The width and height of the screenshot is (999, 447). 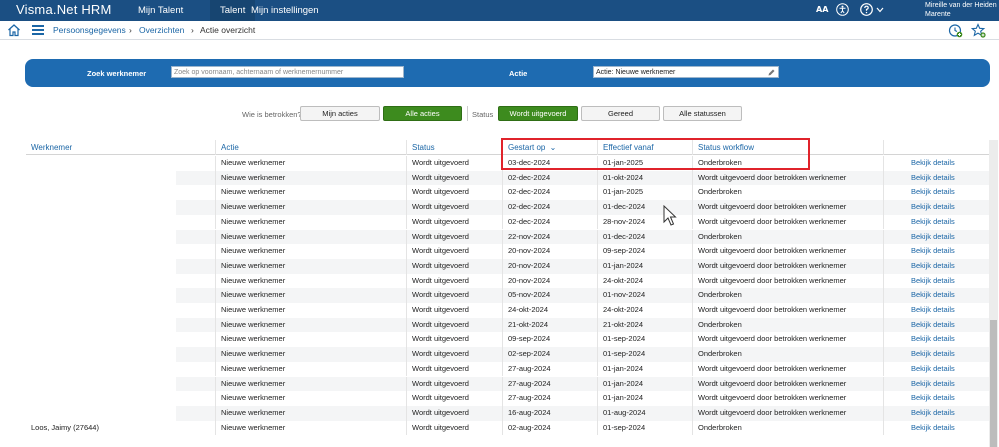 I want to click on cell-gestart-op: 05-nov-2024, so click(x=549, y=295).